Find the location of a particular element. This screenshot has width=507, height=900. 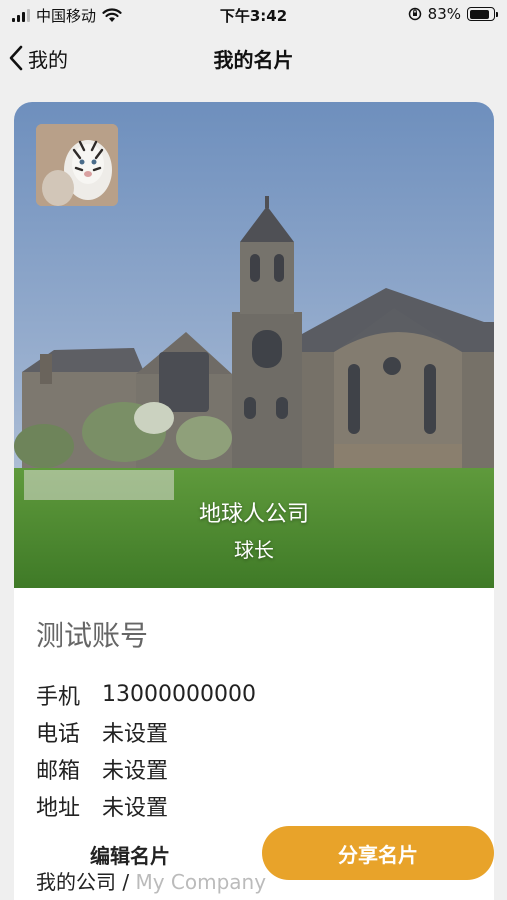

info-row-telephone: 电话 未设置 is located at coordinates (256, 731).